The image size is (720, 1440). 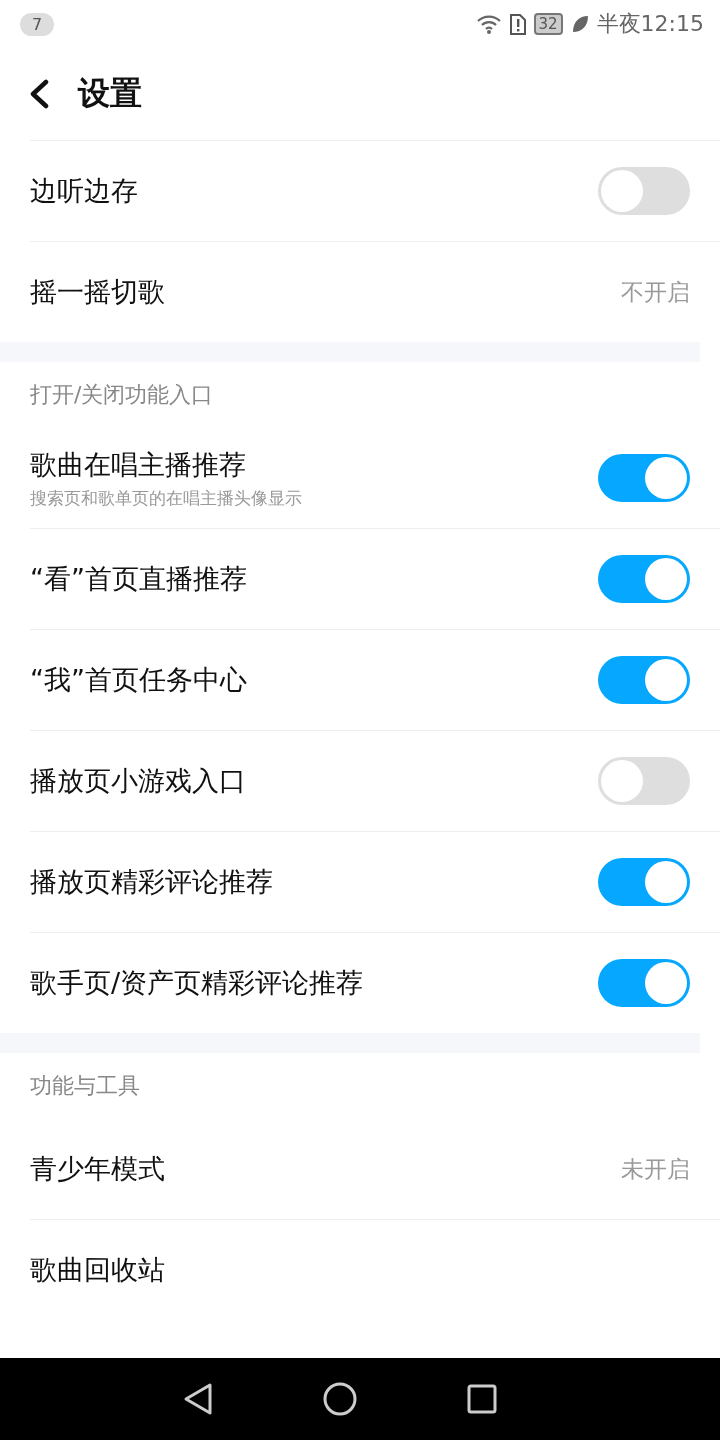 I want to click on home-nav-icon, so click(x=340, y=1399).